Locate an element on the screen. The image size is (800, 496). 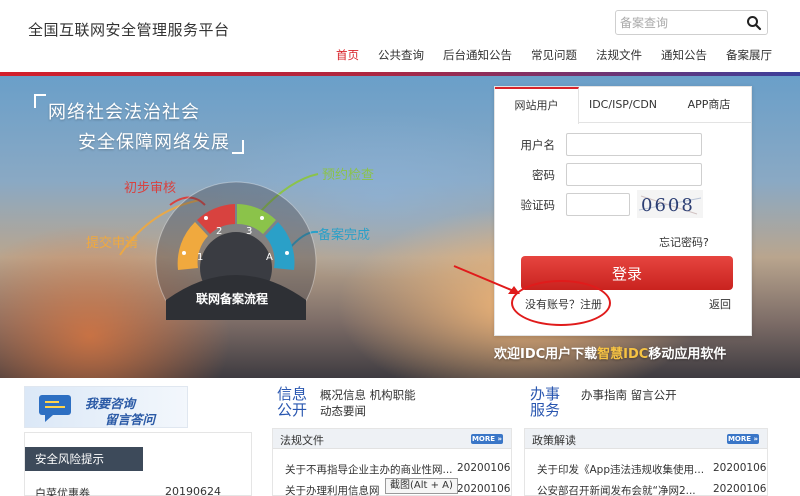
process-step-complete: 备案完成 is located at coordinates (344, 235).